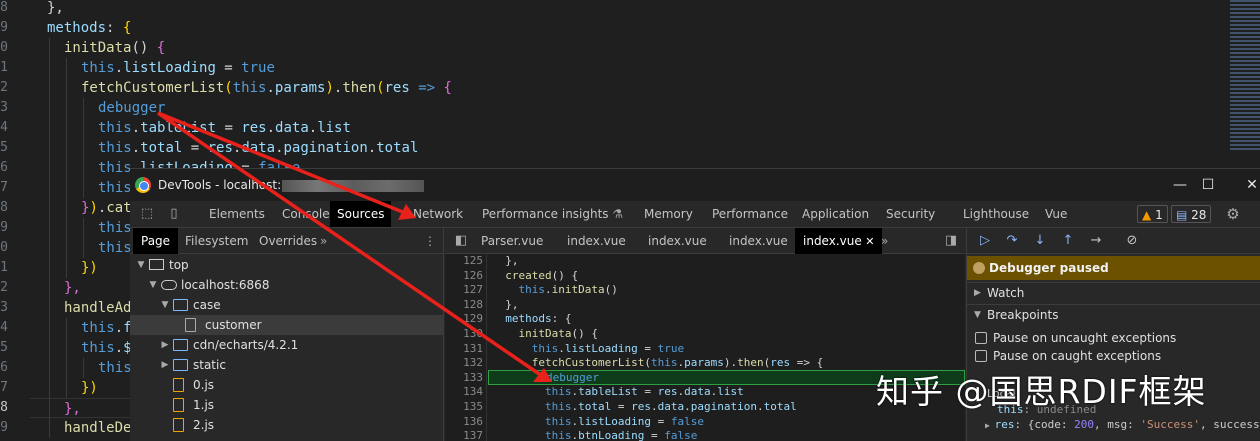 Image resolution: width=1260 pixels, height=441 pixels. Describe the element at coordinates (464, 261) in the screenshot. I see `line-number: 125` at that location.